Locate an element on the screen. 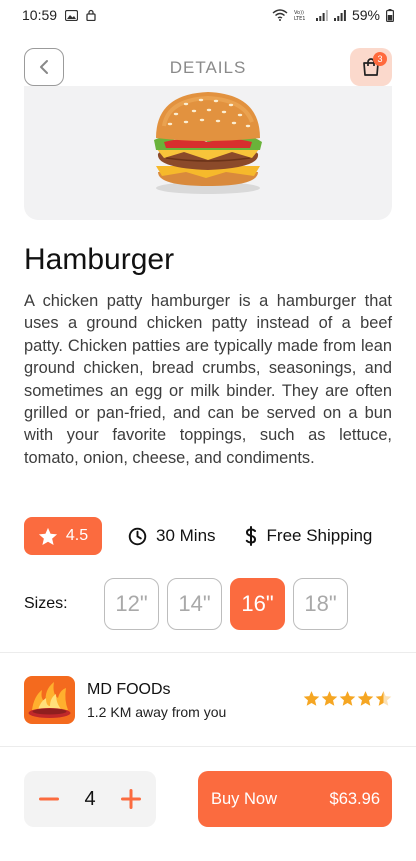 The image size is (416, 861). buy-now-button: Buy Now $63.96 is located at coordinates (295, 799).